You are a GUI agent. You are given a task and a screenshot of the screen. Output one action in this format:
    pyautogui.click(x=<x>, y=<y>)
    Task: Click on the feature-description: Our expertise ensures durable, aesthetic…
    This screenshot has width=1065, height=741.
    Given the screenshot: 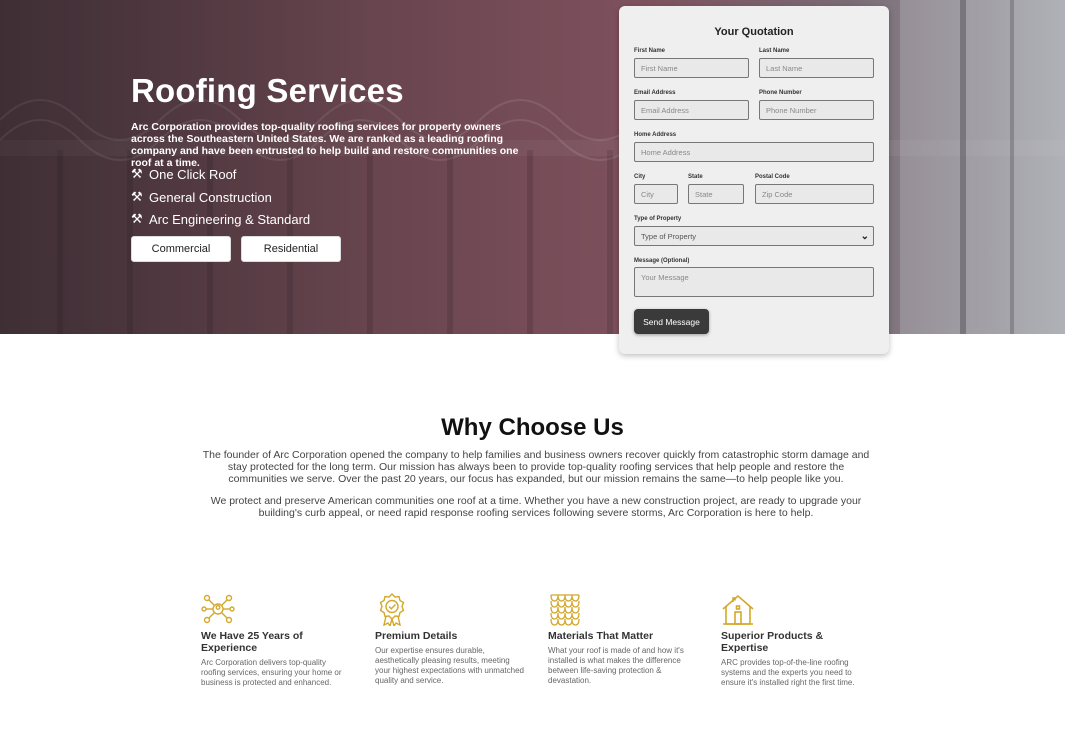 What is the action you would take?
    pyautogui.click(x=449, y=665)
    